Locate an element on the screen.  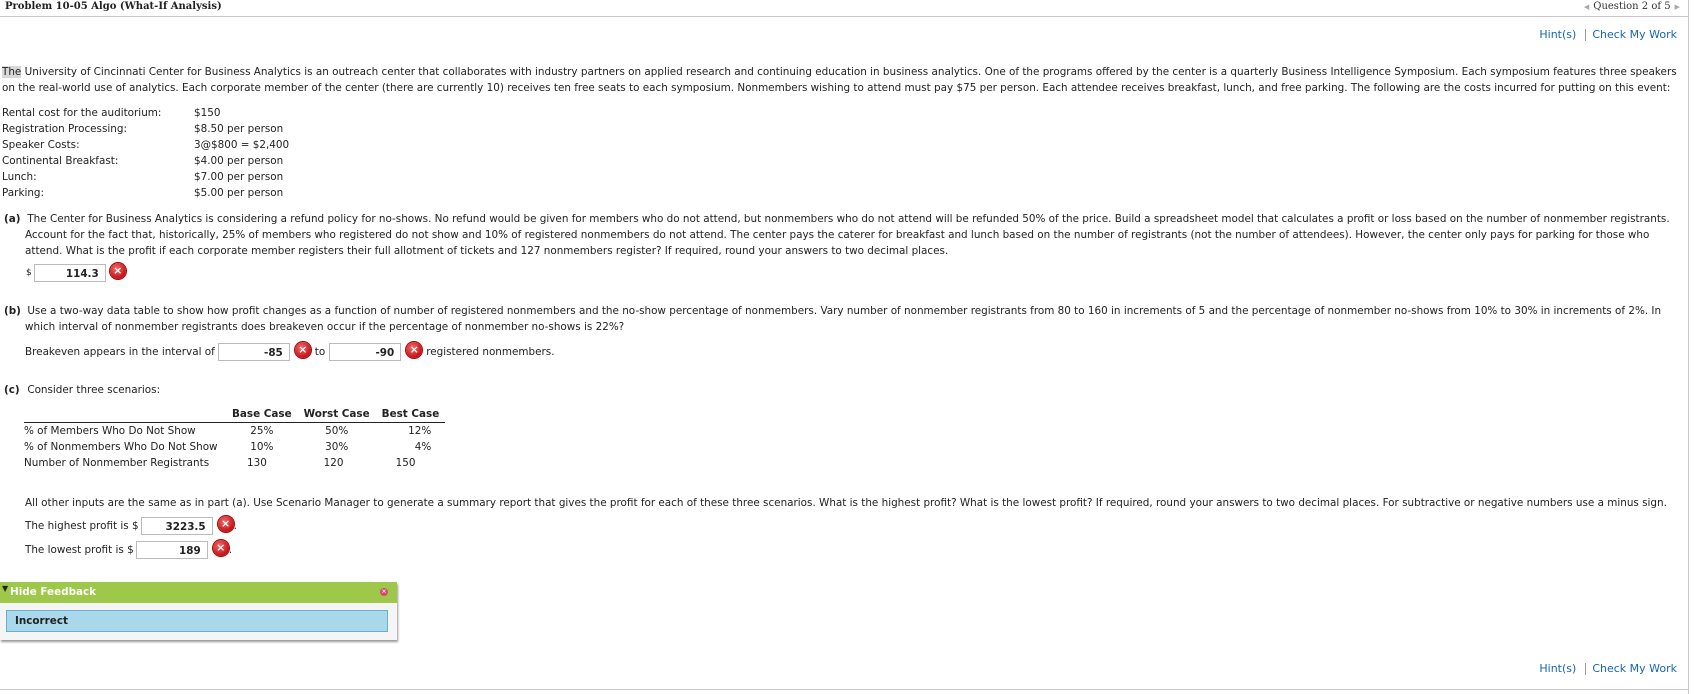
bottom-divider is located at coordinates (844, 689).